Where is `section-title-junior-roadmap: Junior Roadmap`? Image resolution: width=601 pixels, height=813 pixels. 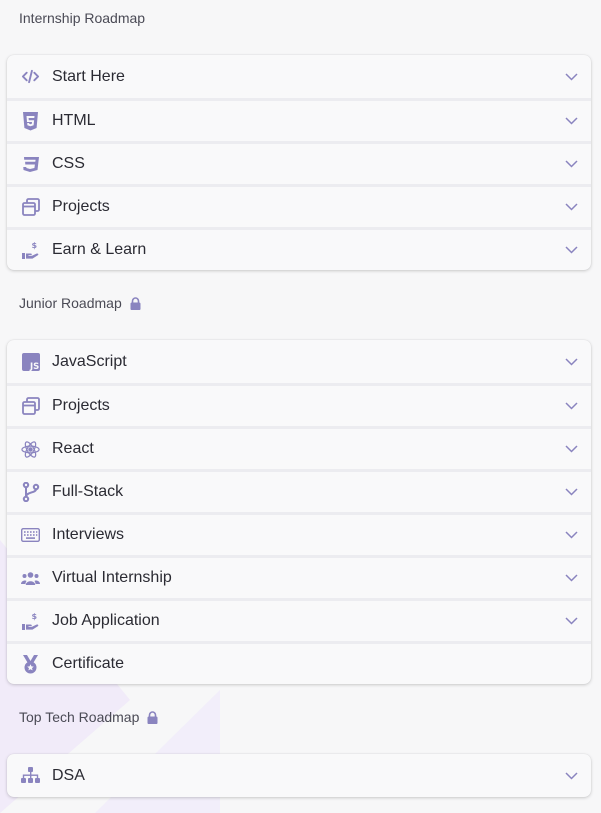
section-title-junior-roadmap: Junior Roadmap is located at coordinates (80, 303).